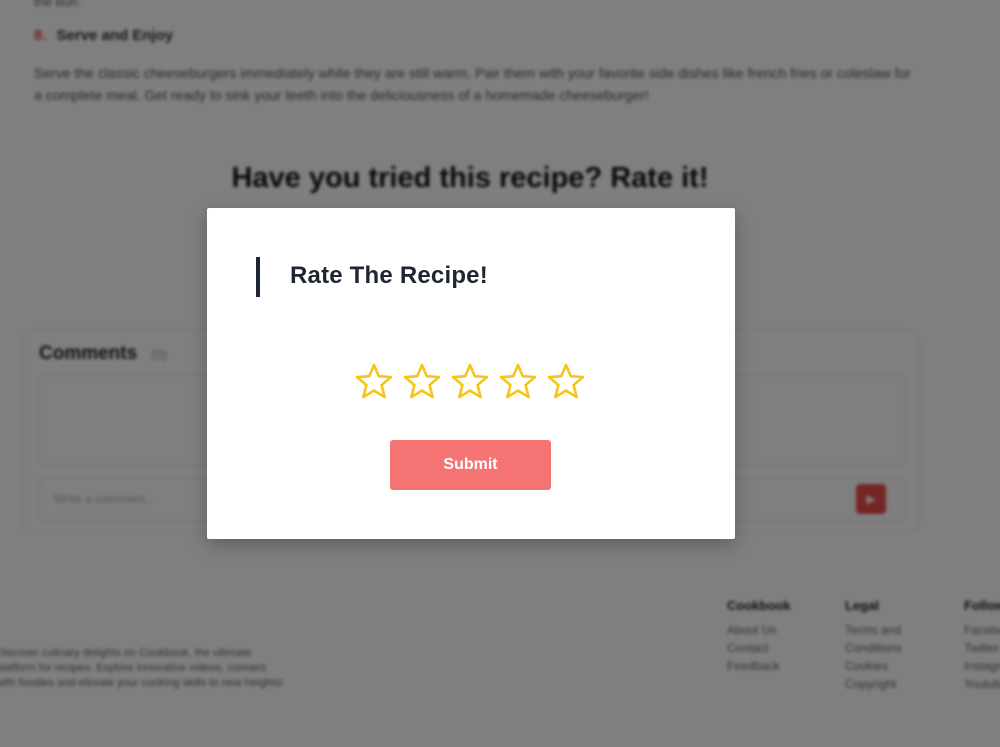  I want to click on submit-rating-button: Submit, so click(470, 465).